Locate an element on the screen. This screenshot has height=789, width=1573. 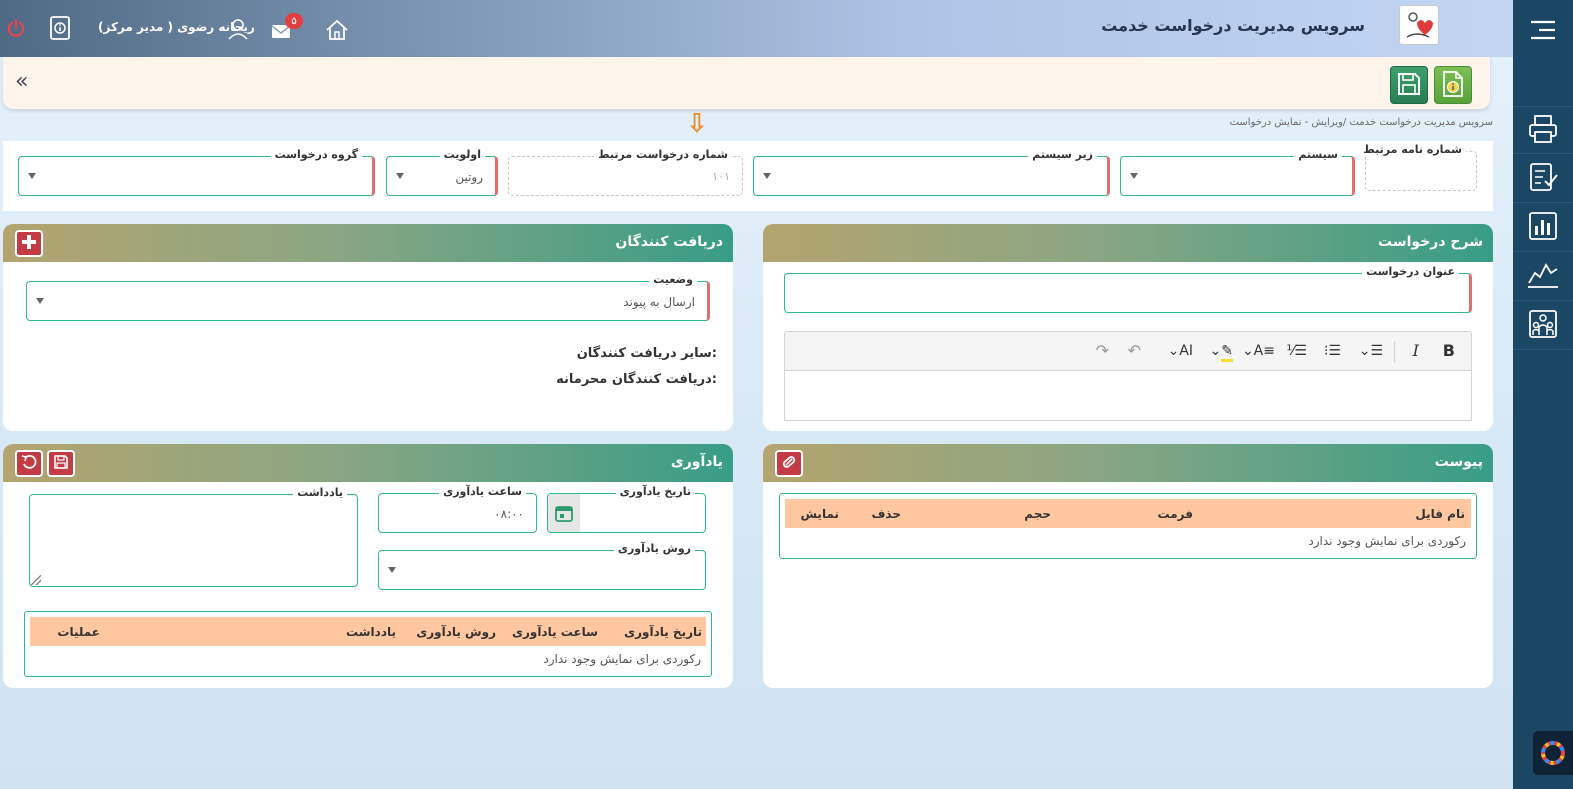
sidebar-item-print is located at coordinates (1543, 130).